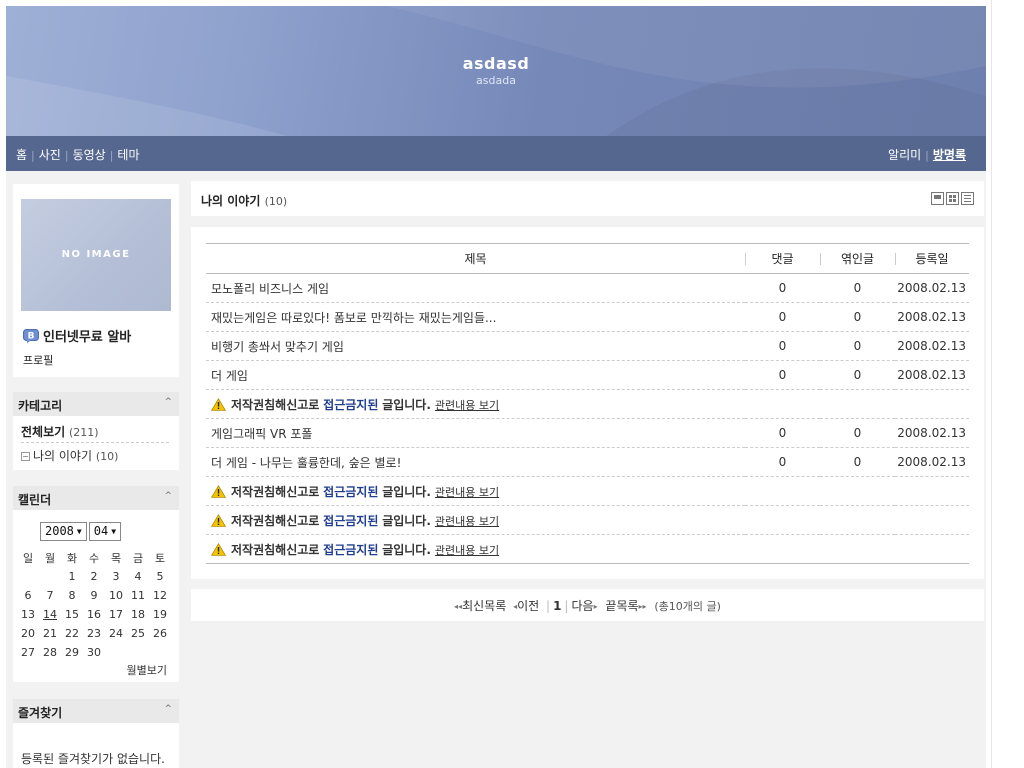  What do you see at coordinates (89, 155) in the screenshot?
I see `nav-video: 동영상` at bounding box center [89, 155].